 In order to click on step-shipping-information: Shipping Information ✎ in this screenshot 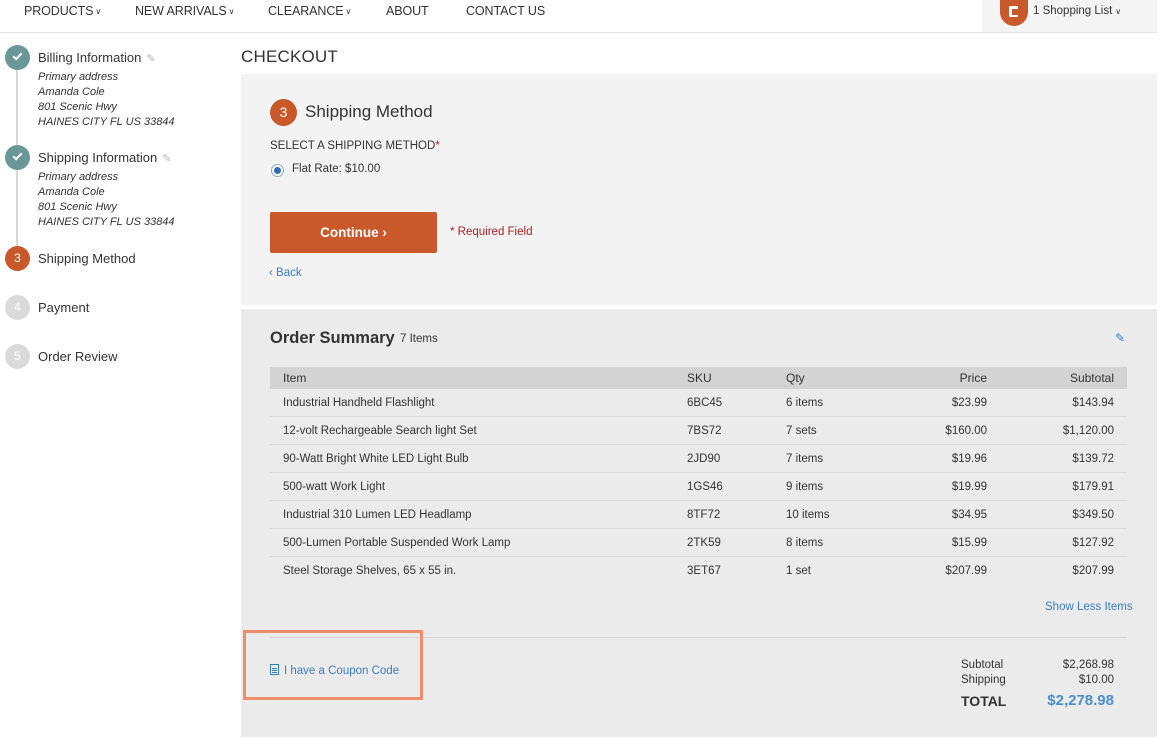, I will do `click(104, 157)`.